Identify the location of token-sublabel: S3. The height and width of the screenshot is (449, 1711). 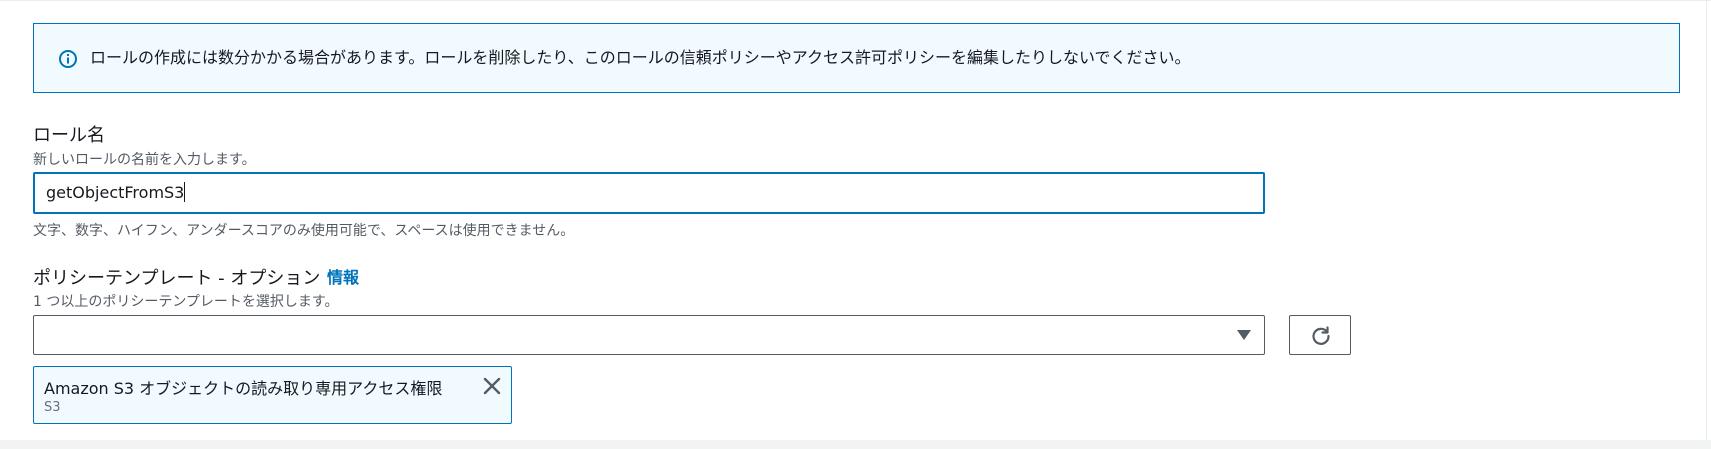
(52, 407).